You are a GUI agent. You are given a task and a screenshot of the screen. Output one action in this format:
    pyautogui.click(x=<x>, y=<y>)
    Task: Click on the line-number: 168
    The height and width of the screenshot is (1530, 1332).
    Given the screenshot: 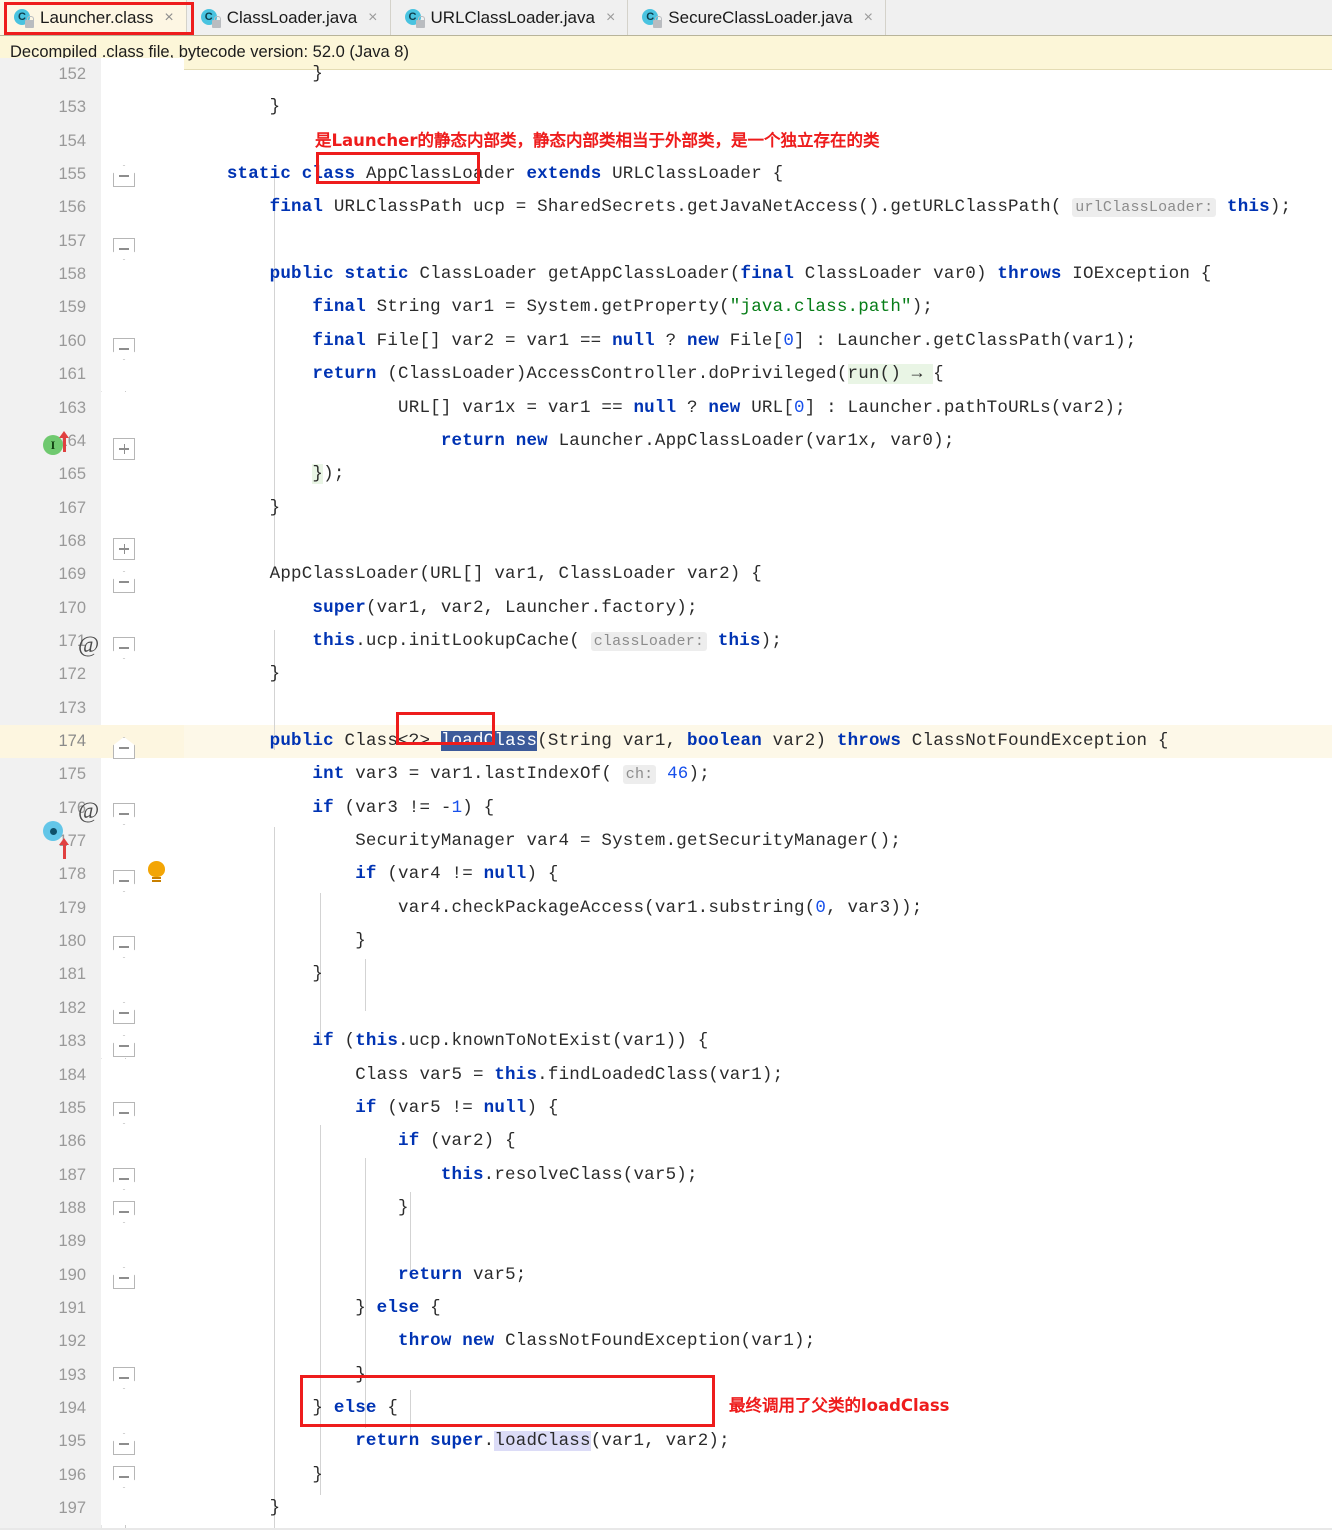 What is the action you would take?
    pyautogui.click(x=43, y=541)
    